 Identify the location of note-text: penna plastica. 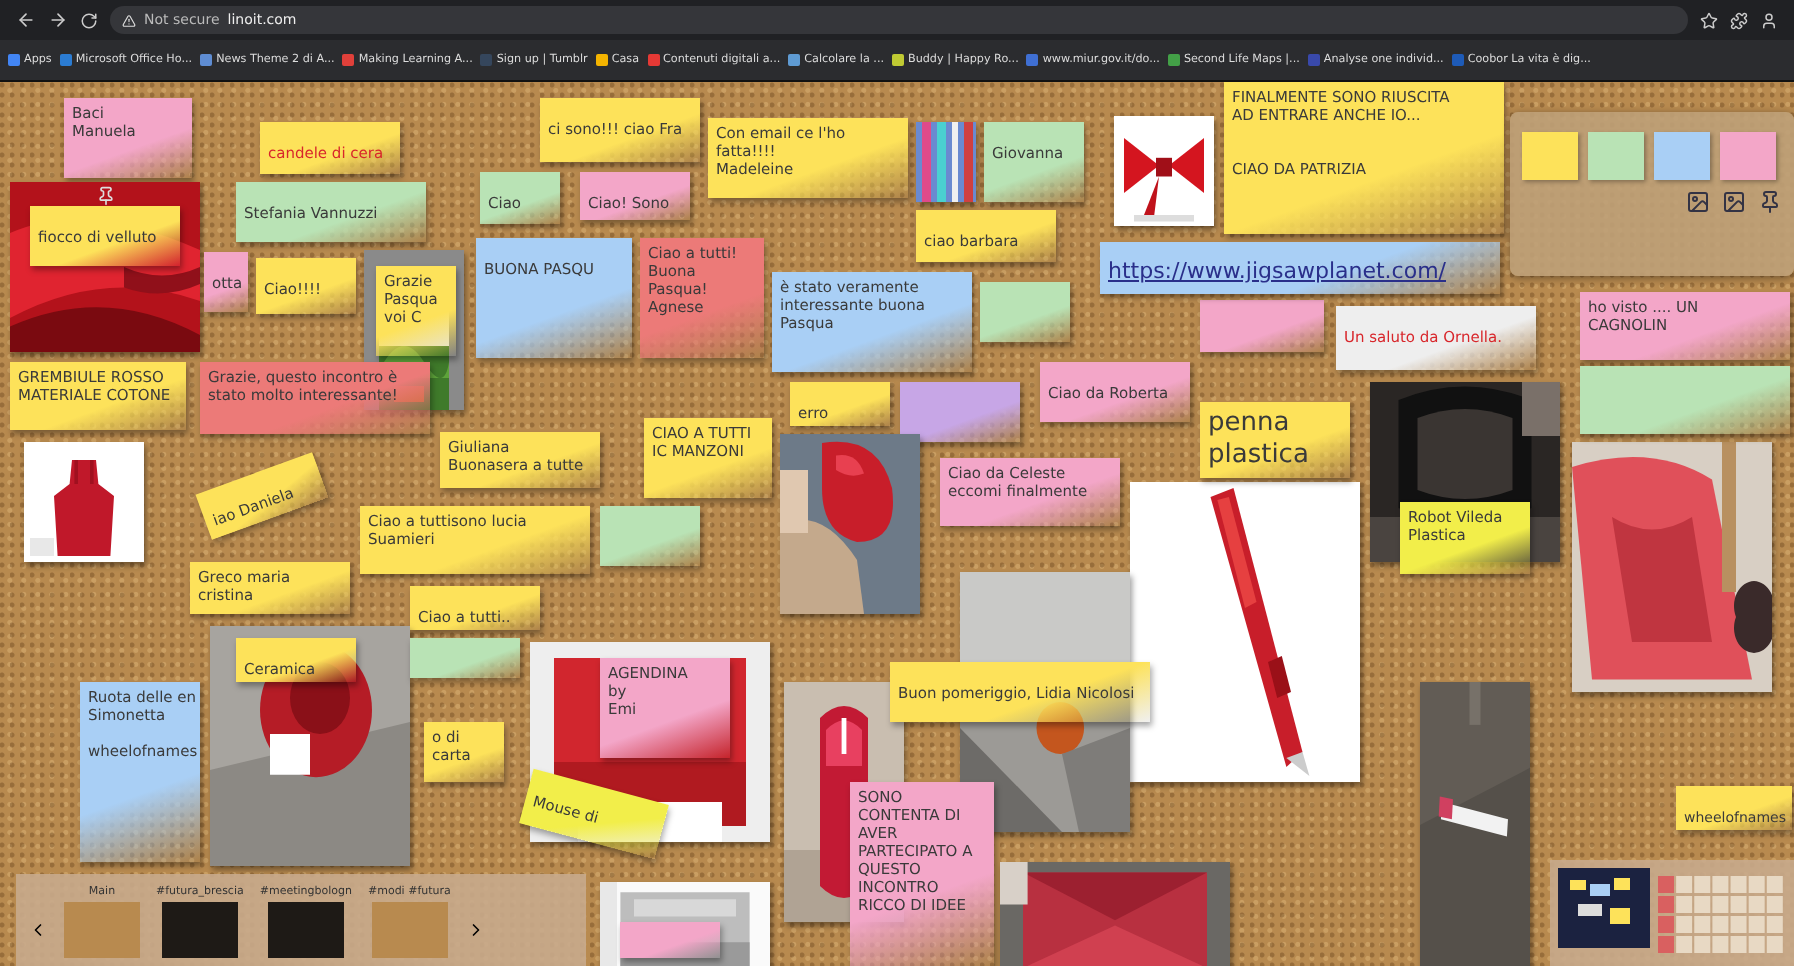
(1258, 439).